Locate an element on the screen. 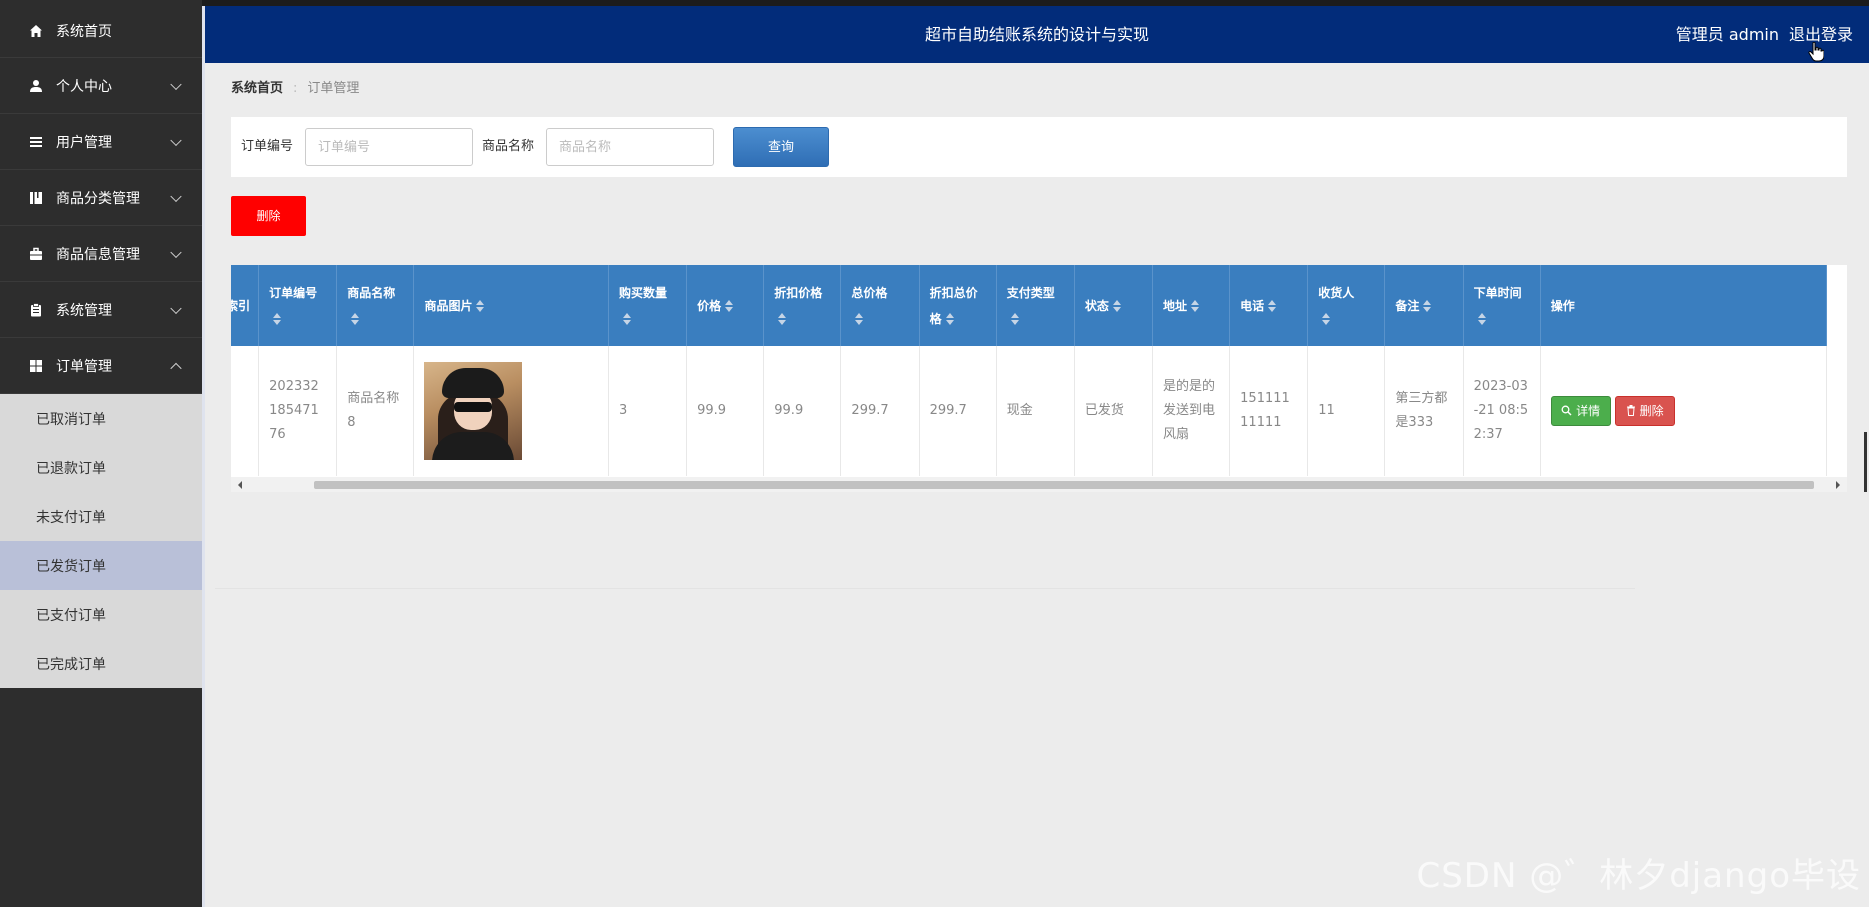 The height and width of the screenshot is (907, 1869). column-header-label: 收货人 is located at coordinates (1336, 292).